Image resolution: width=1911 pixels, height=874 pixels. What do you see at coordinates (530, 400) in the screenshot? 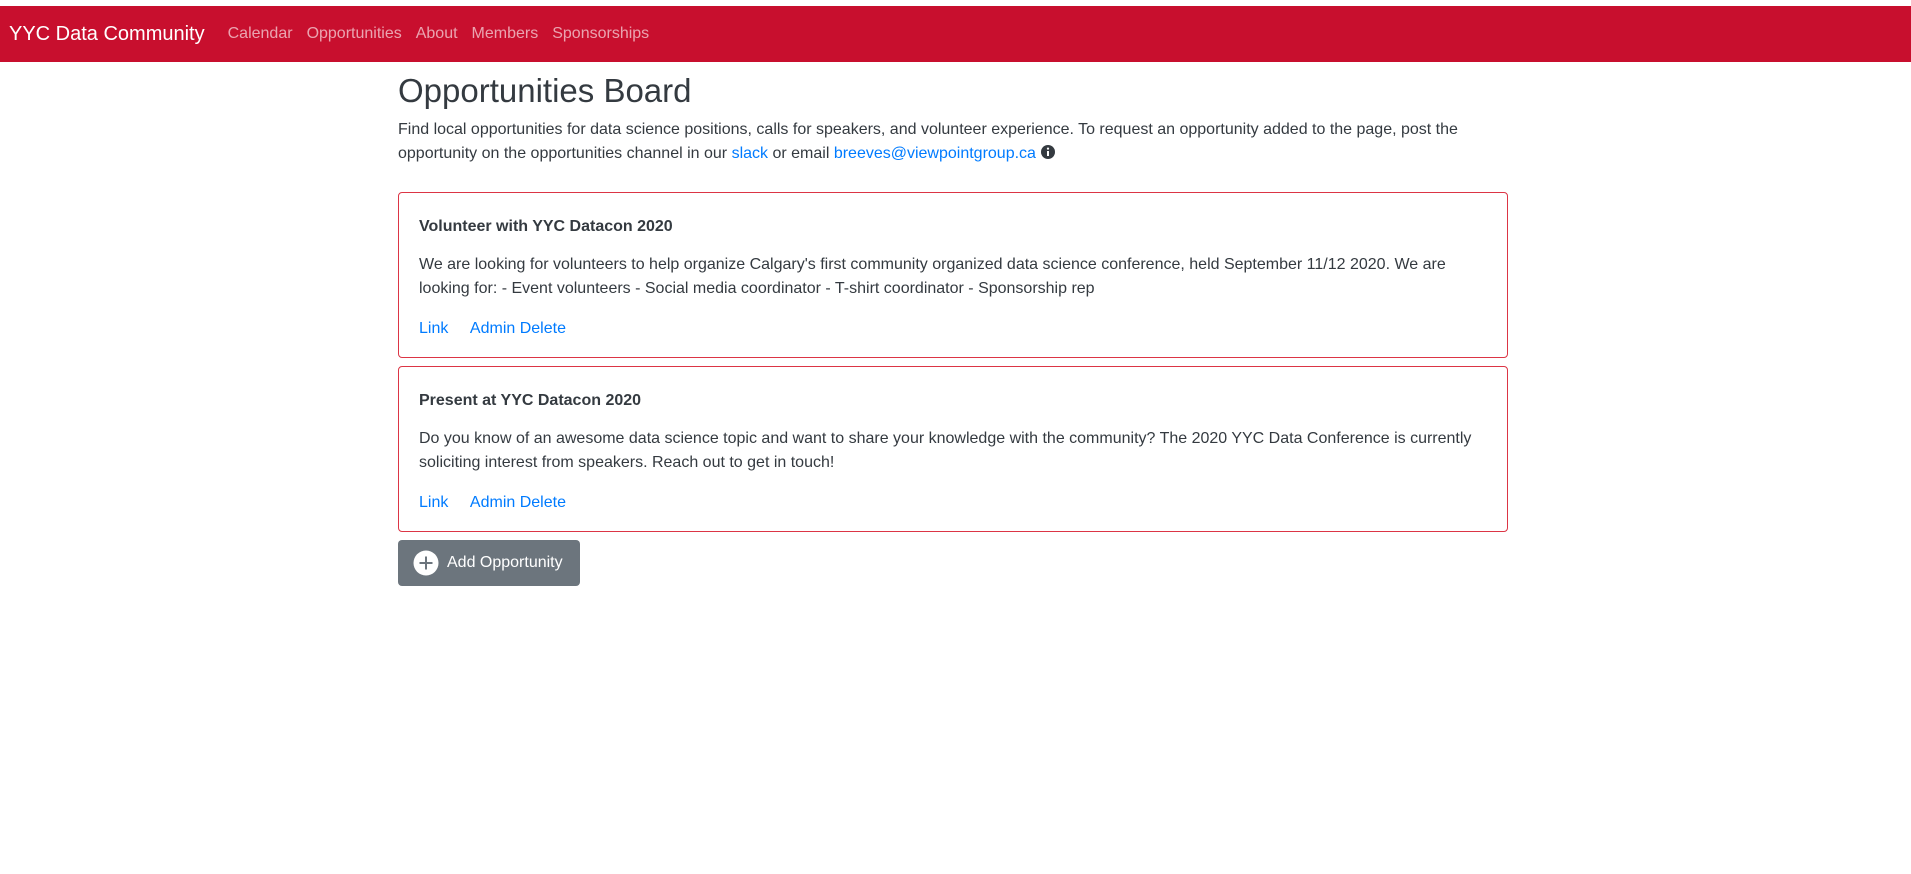
I see `opportunity-title: Present at YYC Datacon 2020` at bounding box center [530, 400].